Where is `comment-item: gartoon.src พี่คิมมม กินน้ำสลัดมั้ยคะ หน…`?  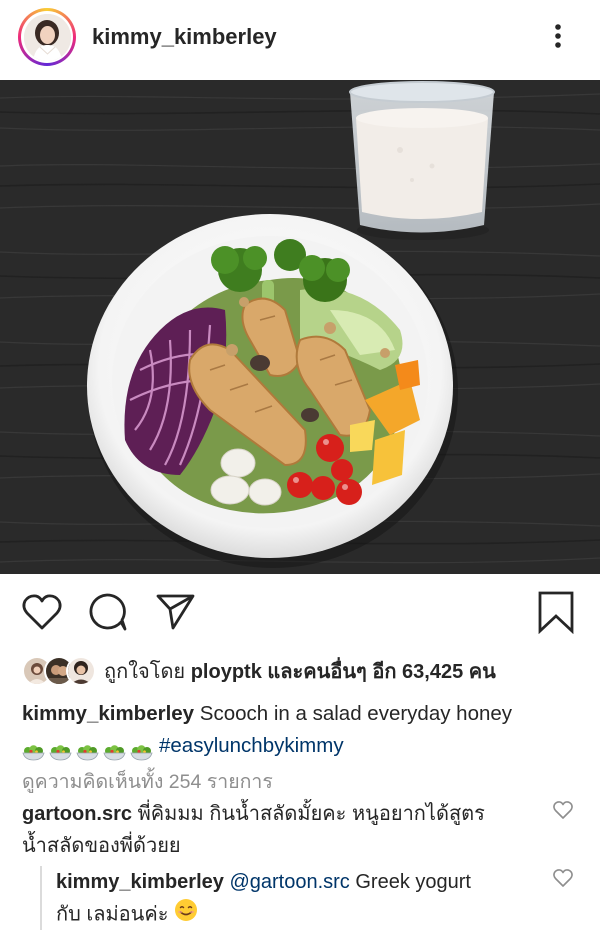 comment-item: gartoon.src พี่คิมมม กินน้ำสลัดมั้ยคะ หน… is located at coordinates (282, 830).